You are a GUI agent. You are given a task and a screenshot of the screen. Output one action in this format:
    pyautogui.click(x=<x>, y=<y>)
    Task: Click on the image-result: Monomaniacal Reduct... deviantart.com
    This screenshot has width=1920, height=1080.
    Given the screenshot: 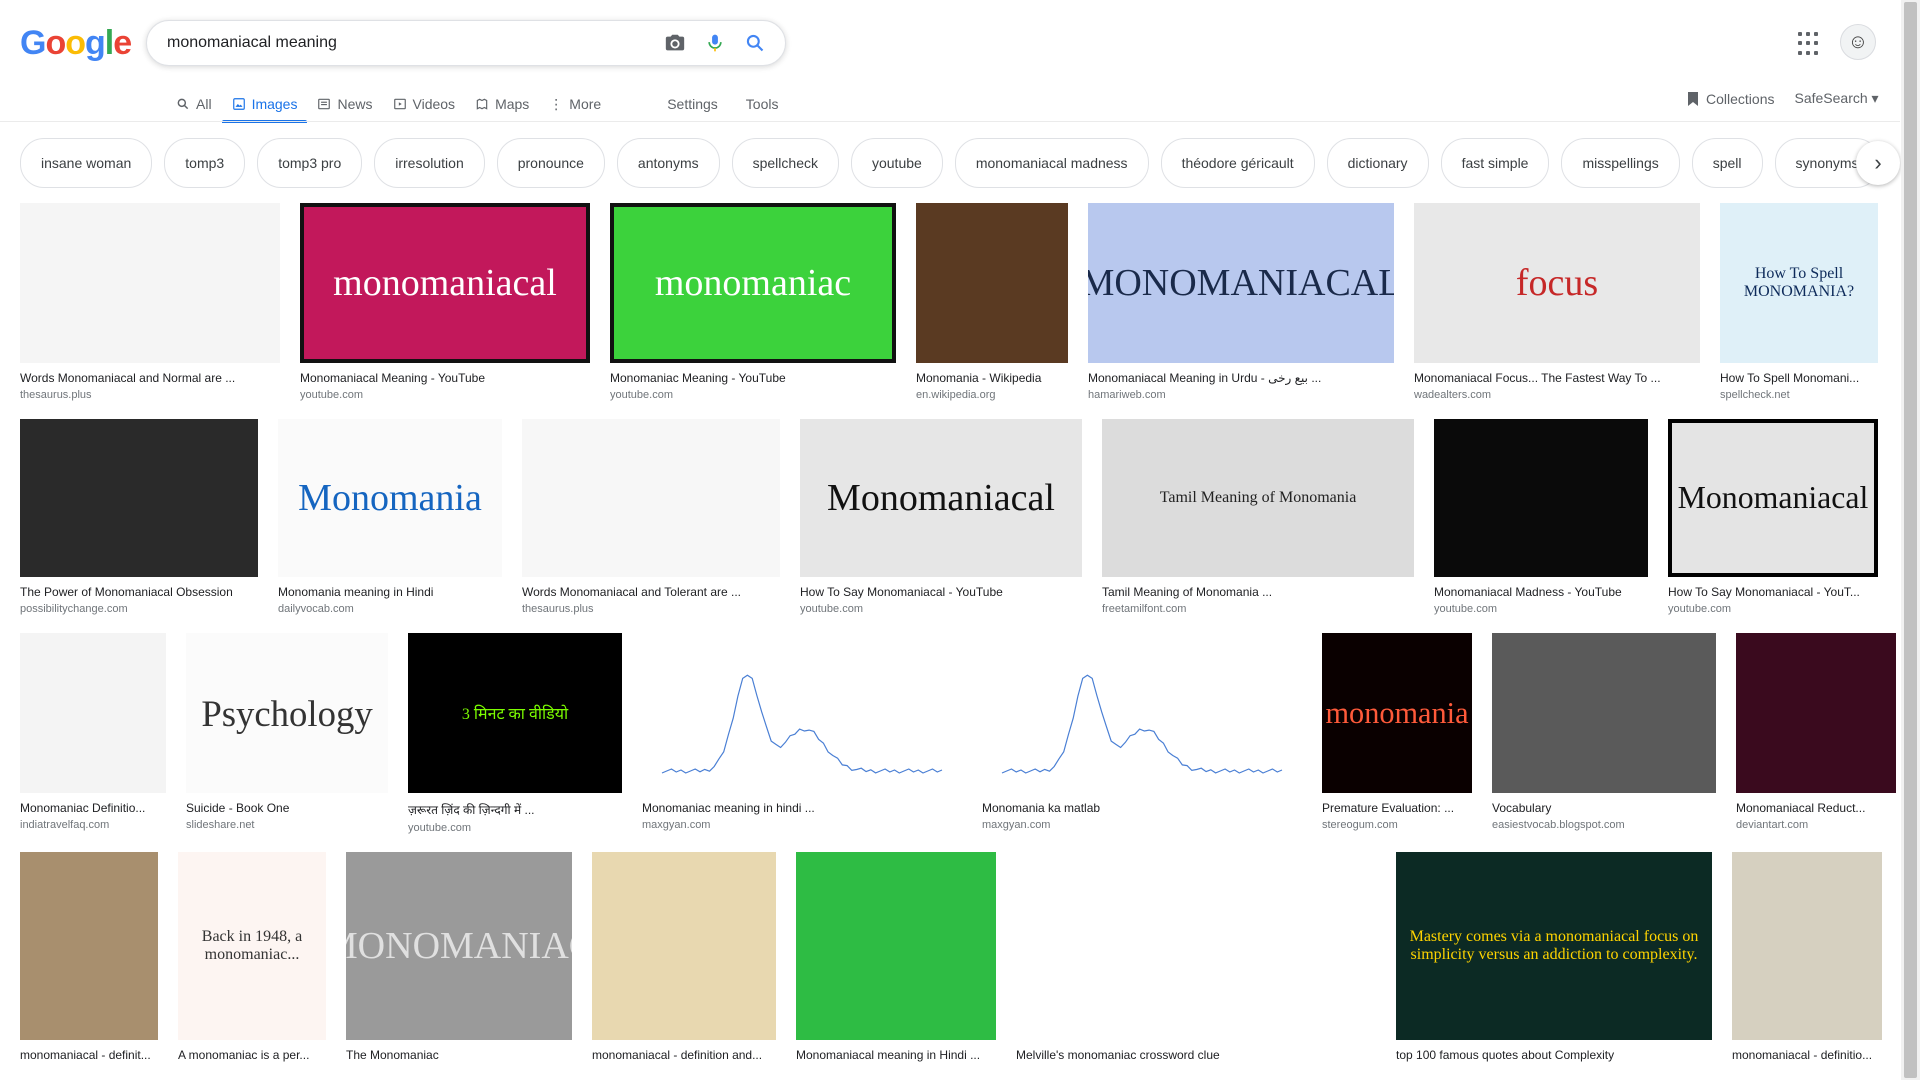 What is the action you would take?
    pyautogui.click(x=1816, y=733)
    